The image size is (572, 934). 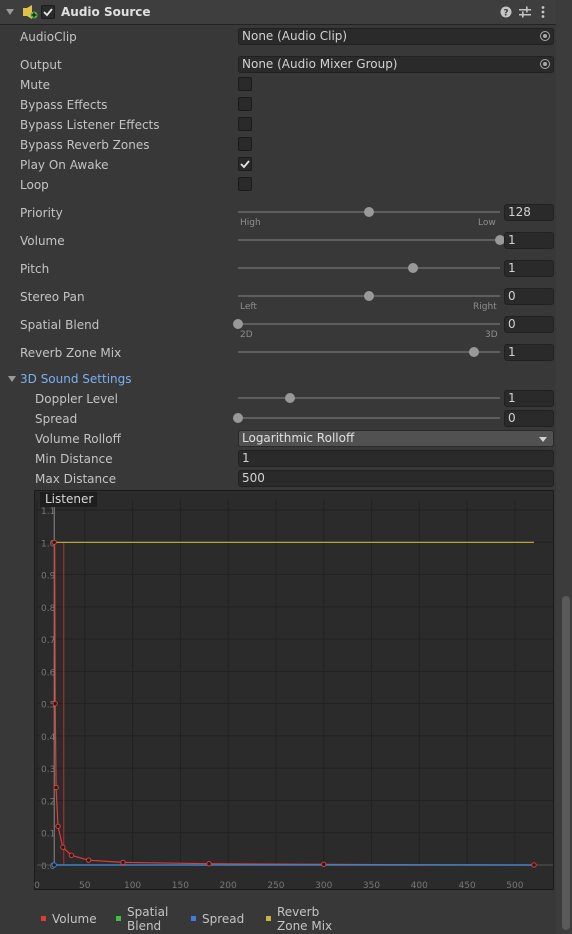 I want to click on listener-badge: Listener, so click(x=69, y=499).